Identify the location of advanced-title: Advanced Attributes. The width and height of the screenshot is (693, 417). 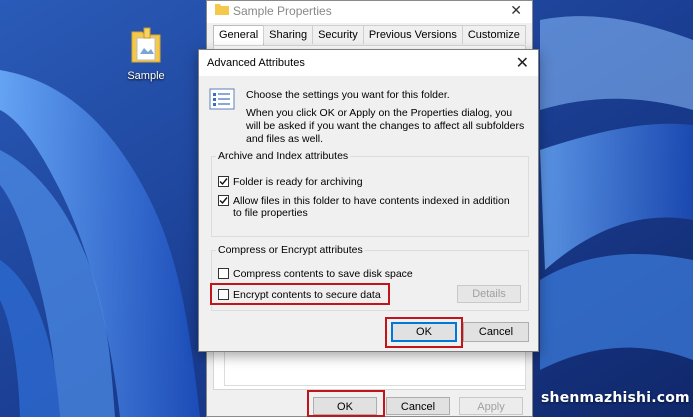
(256, 63).